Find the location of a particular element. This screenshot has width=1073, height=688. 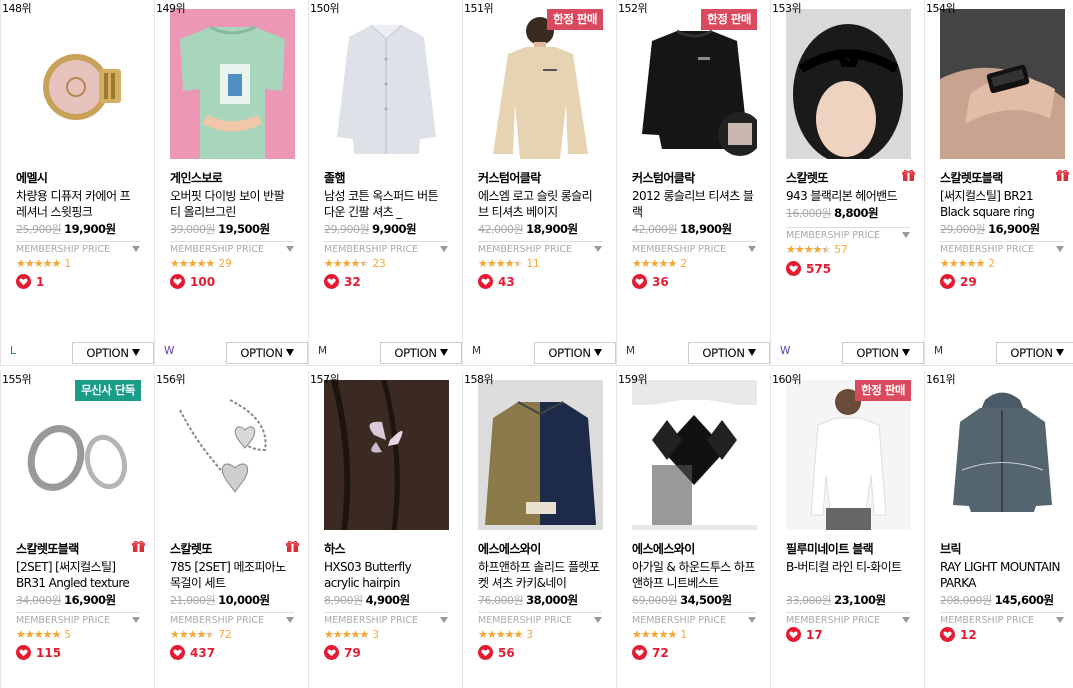

like-button: 43 is located at coordinates (496, 281).